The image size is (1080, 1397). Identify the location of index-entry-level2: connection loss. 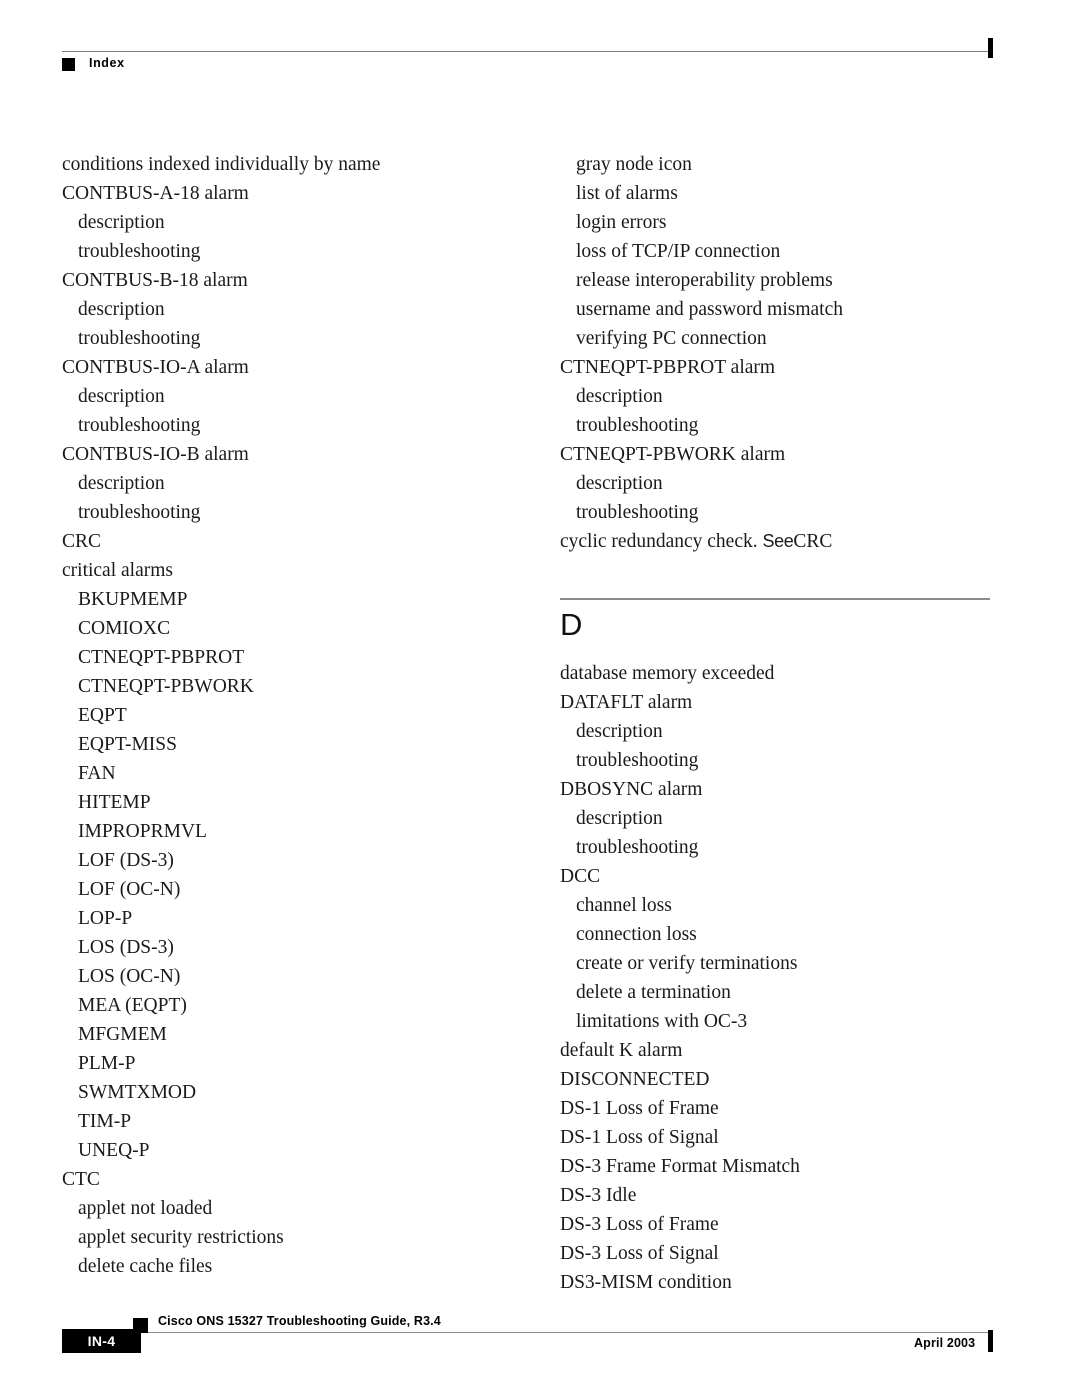
(775, 934).